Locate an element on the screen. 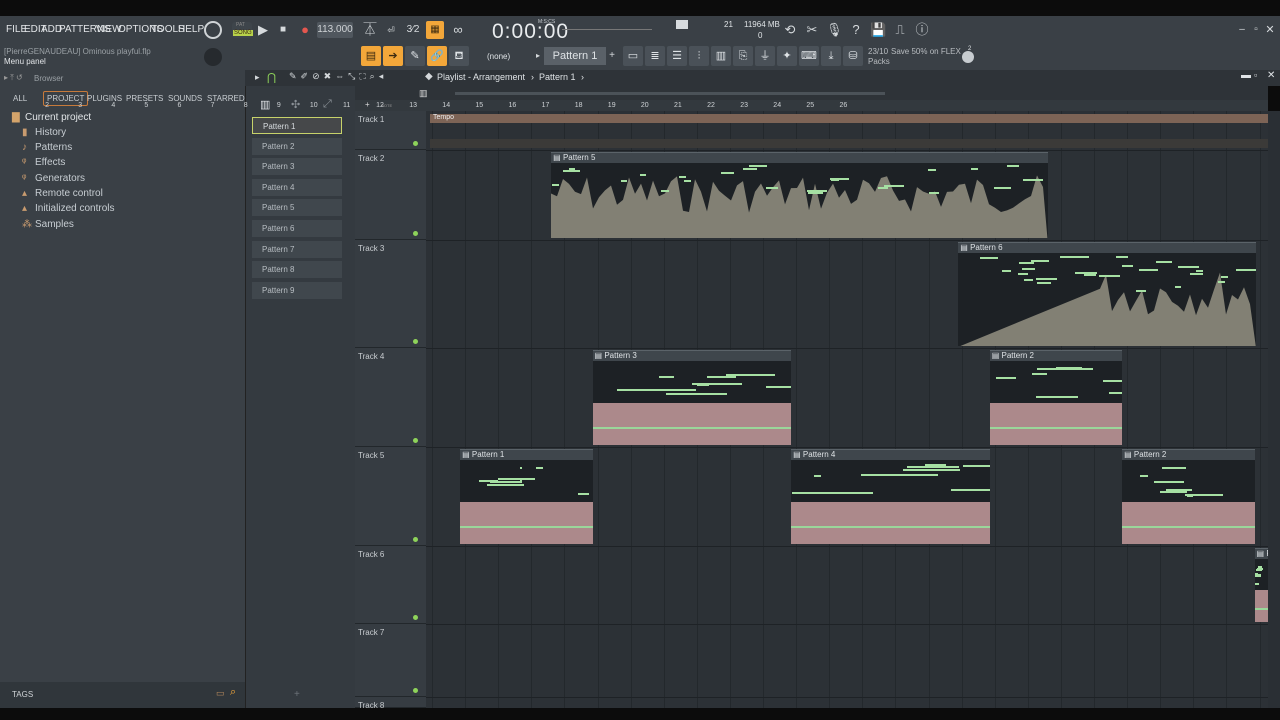  plugin-picker-icon: ✦ is located at coordinates (787, 56).